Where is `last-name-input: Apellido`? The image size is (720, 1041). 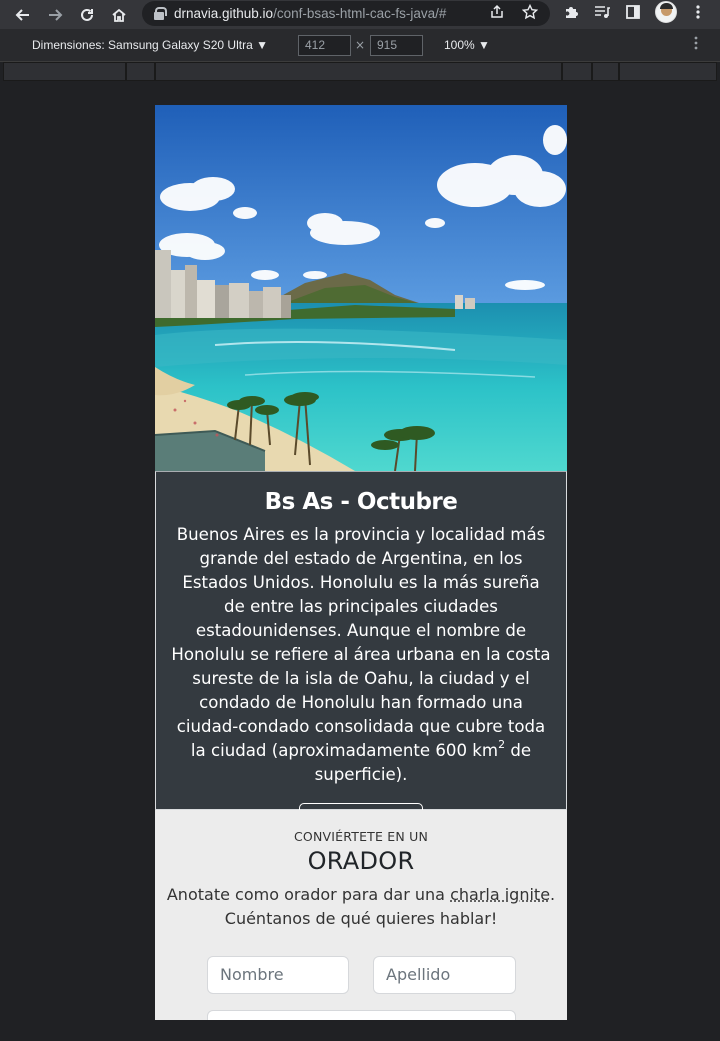 last-name-input: Apellido is located at coordinates (444, 975).